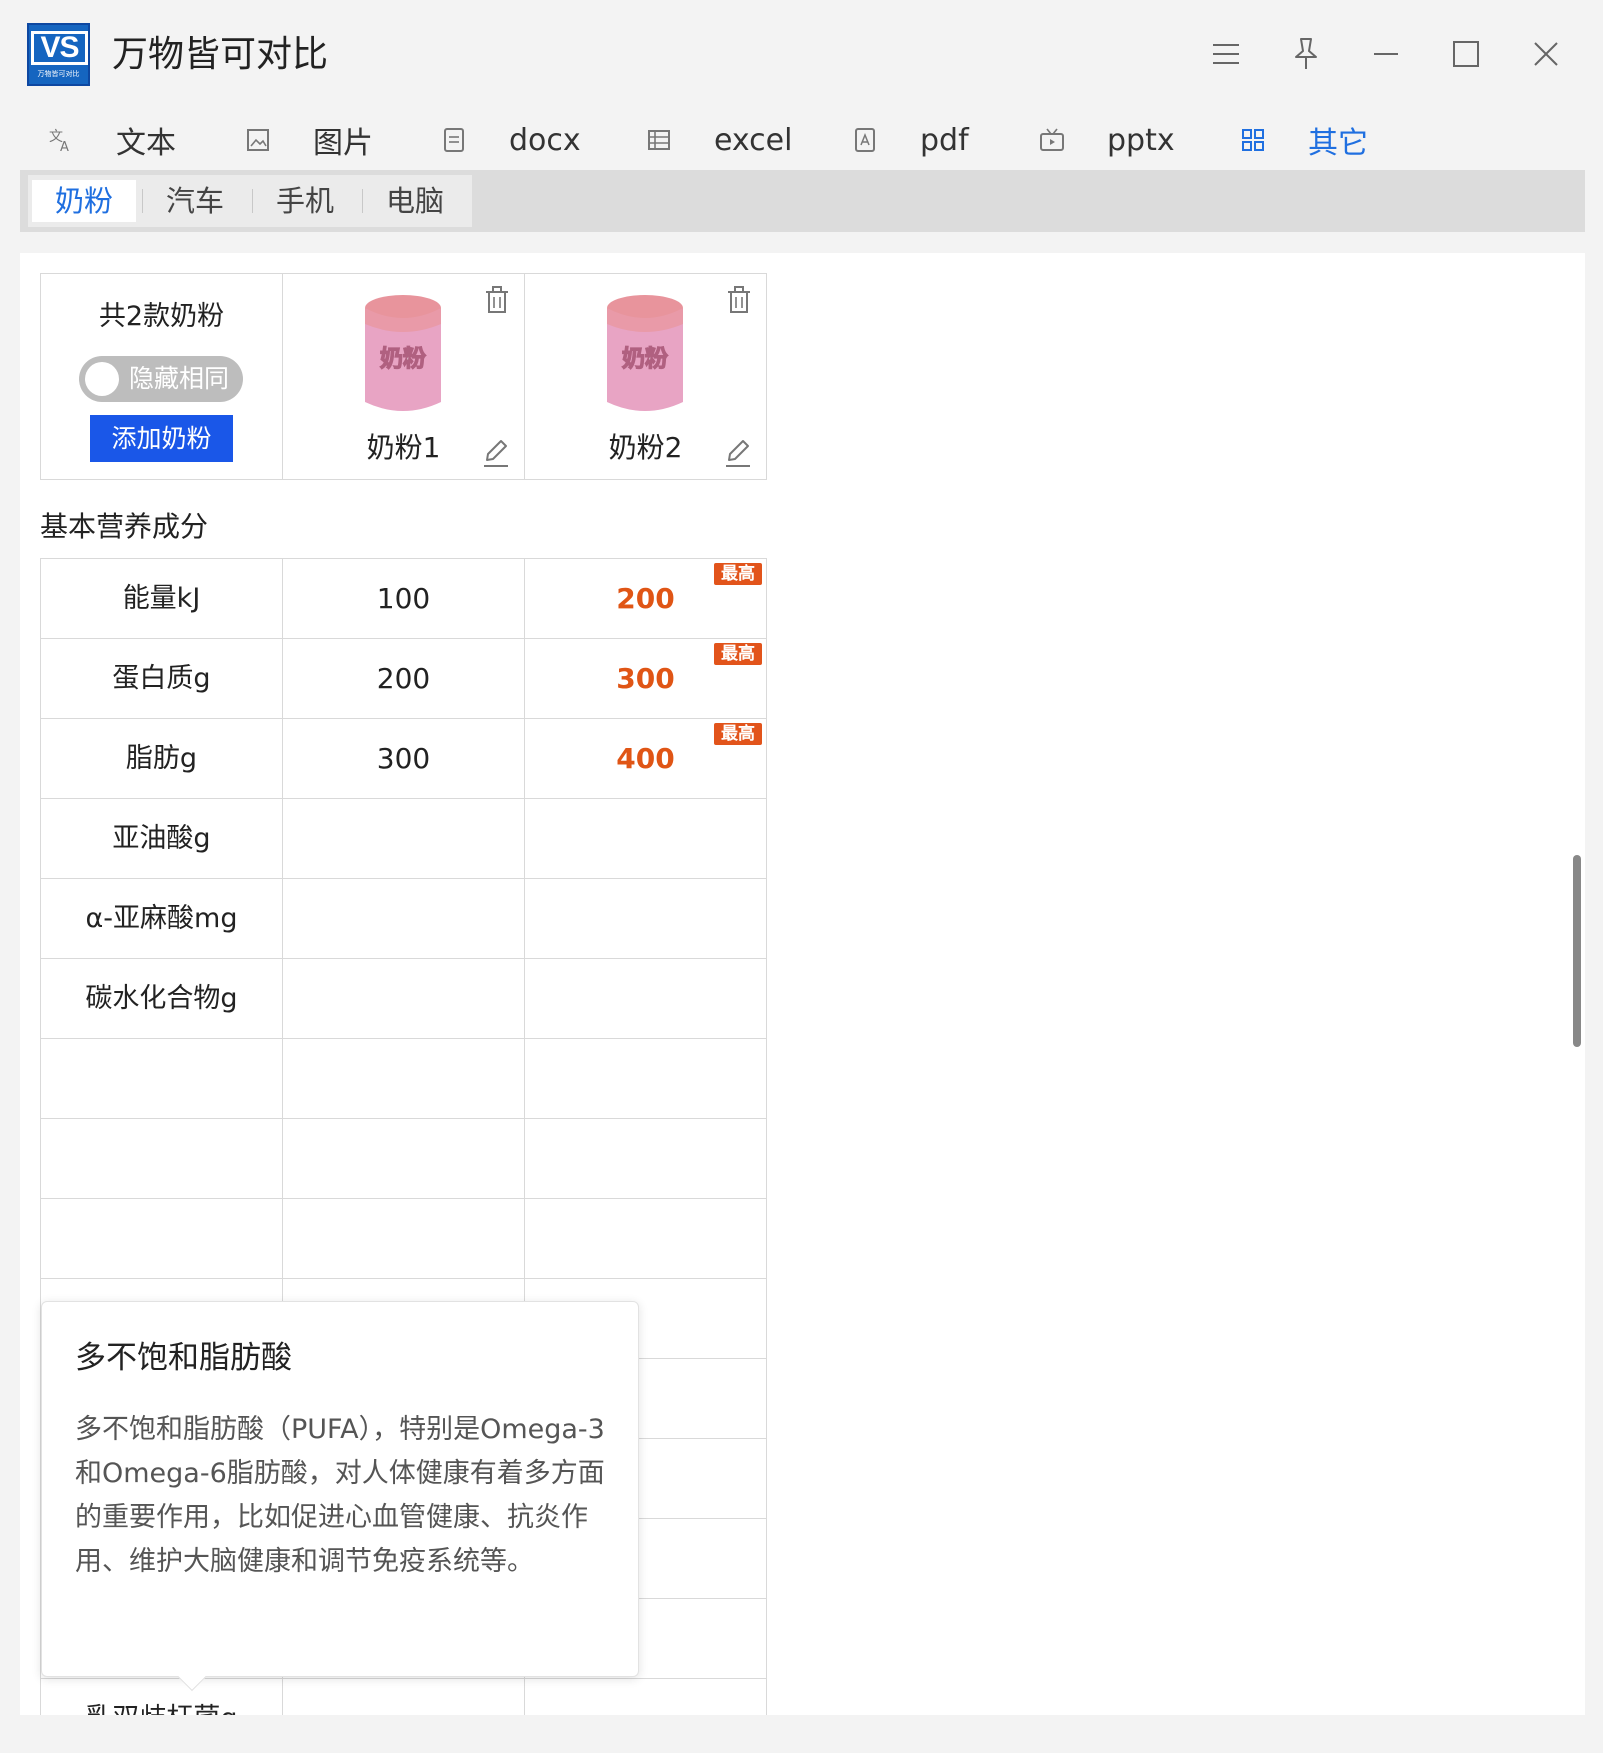  I want to click on row-label: 能量kJ, so click(161, 598).